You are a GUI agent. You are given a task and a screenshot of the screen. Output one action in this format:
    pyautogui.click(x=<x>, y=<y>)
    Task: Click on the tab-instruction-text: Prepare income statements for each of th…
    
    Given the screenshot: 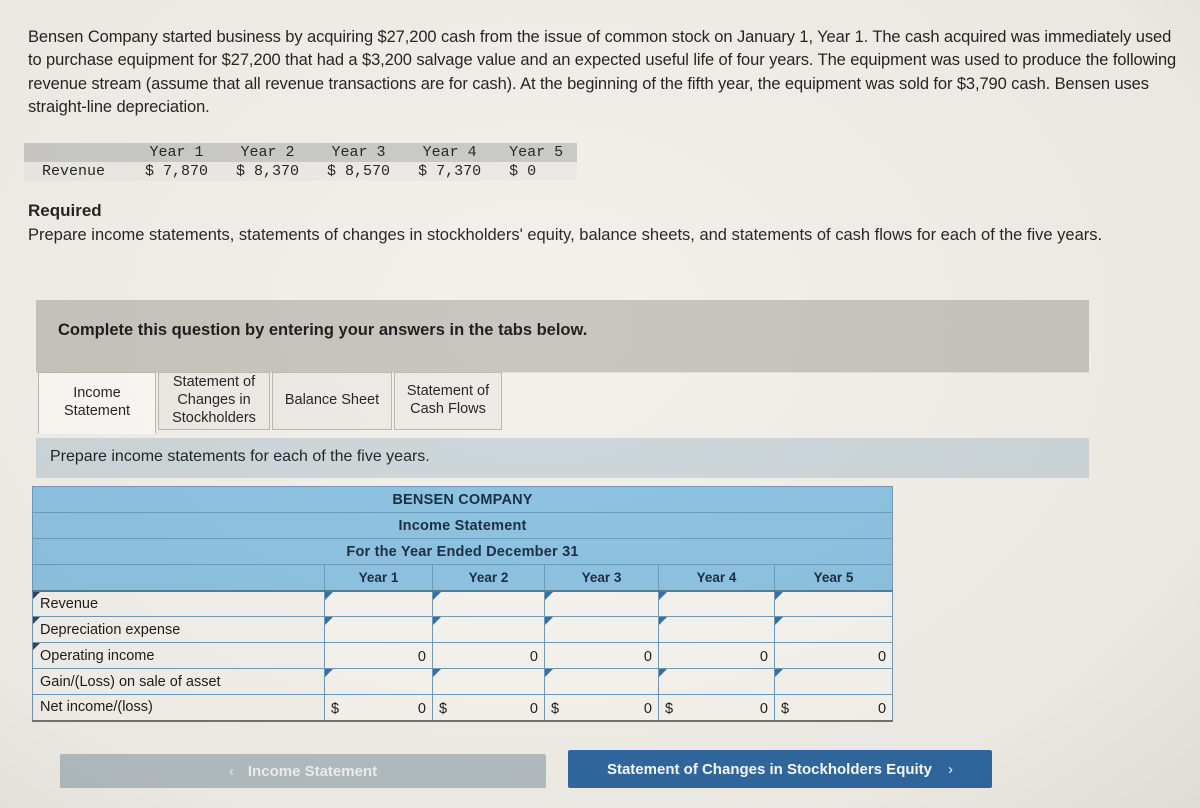 What is the action you would take?
    pyautogui.click(x=240, y=456)
    